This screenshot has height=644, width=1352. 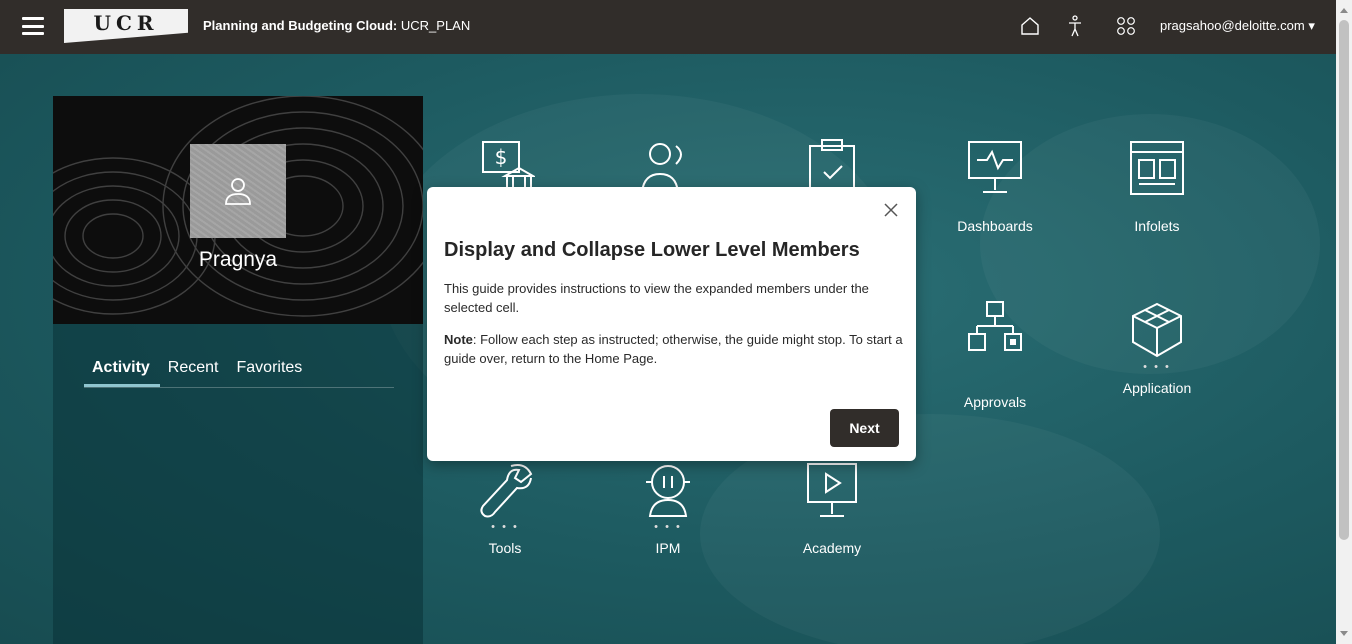 I want to click on card-ipm: • • • IPM, so click(x=668, y=508).